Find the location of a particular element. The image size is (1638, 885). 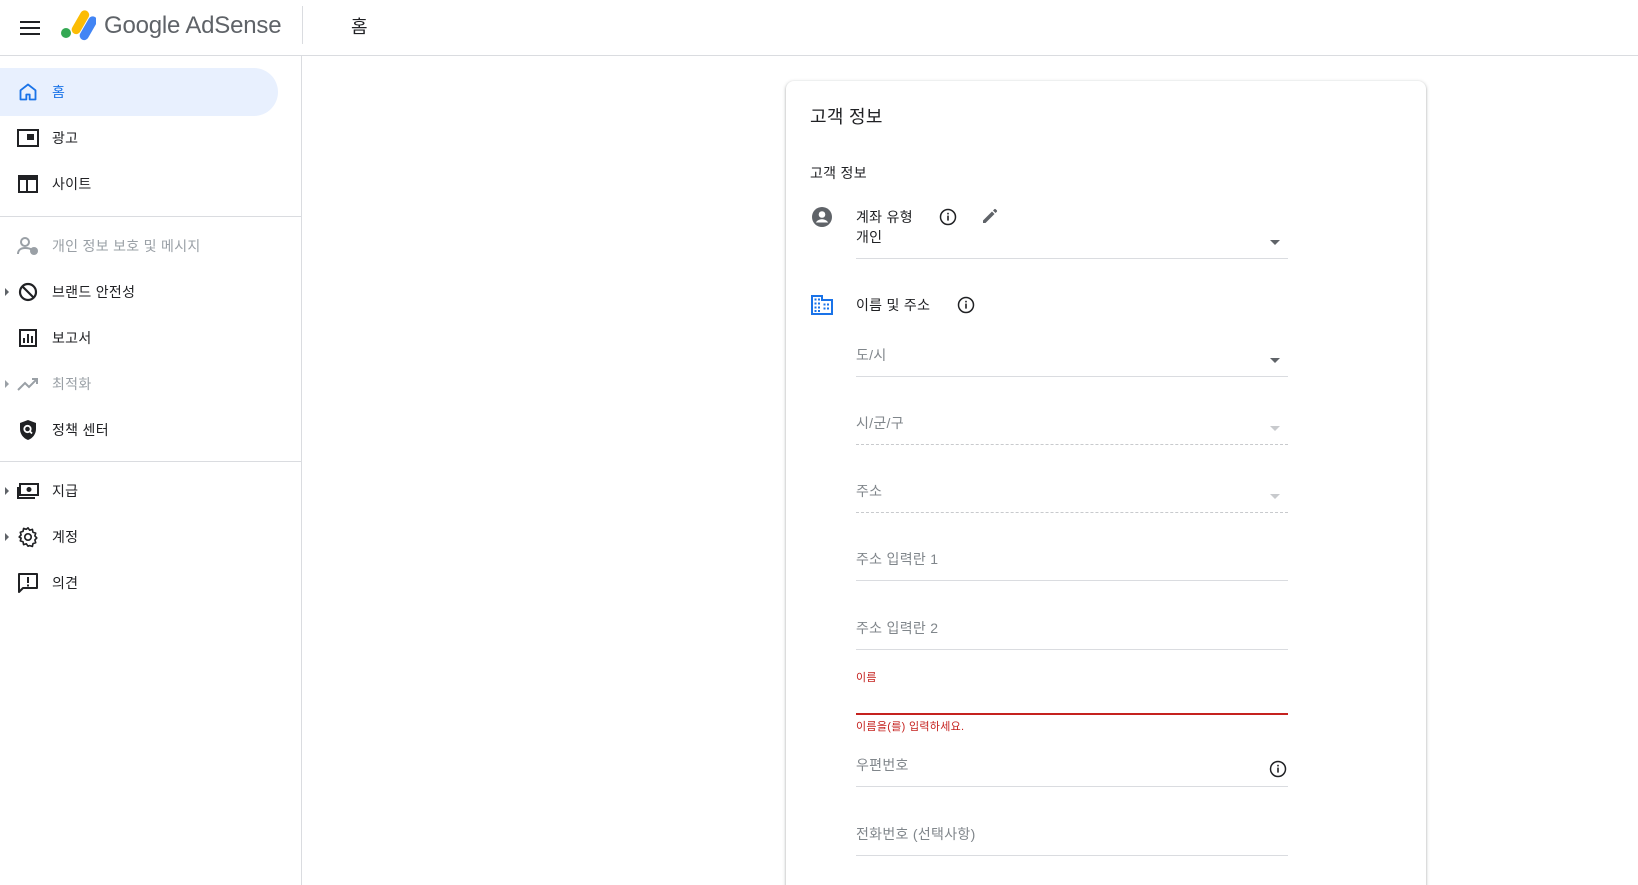

sidebar-item-optimization: 최적화 is located at coordinates (139, 384).